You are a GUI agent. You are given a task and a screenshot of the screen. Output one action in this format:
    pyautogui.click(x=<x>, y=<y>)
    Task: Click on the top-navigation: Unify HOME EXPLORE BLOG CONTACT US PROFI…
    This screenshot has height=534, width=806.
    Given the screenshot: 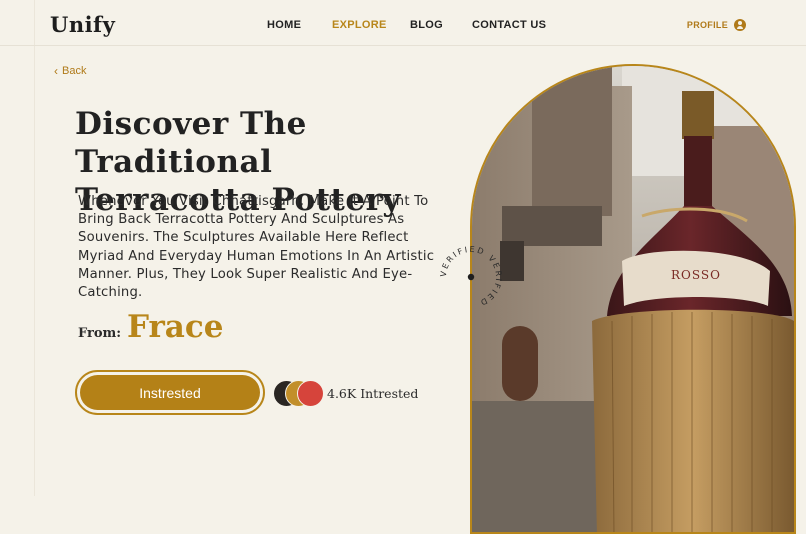 What is the action you would take?
    pyautogui.click(x=403, y=23)
    